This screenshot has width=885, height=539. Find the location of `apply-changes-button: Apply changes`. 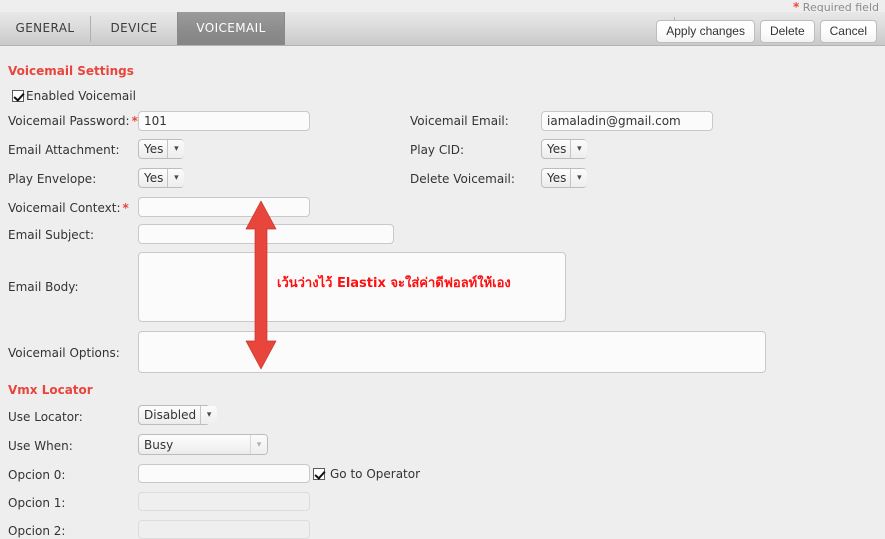

apply-changes-button: Apply changes is located at coordinates (705, 31).